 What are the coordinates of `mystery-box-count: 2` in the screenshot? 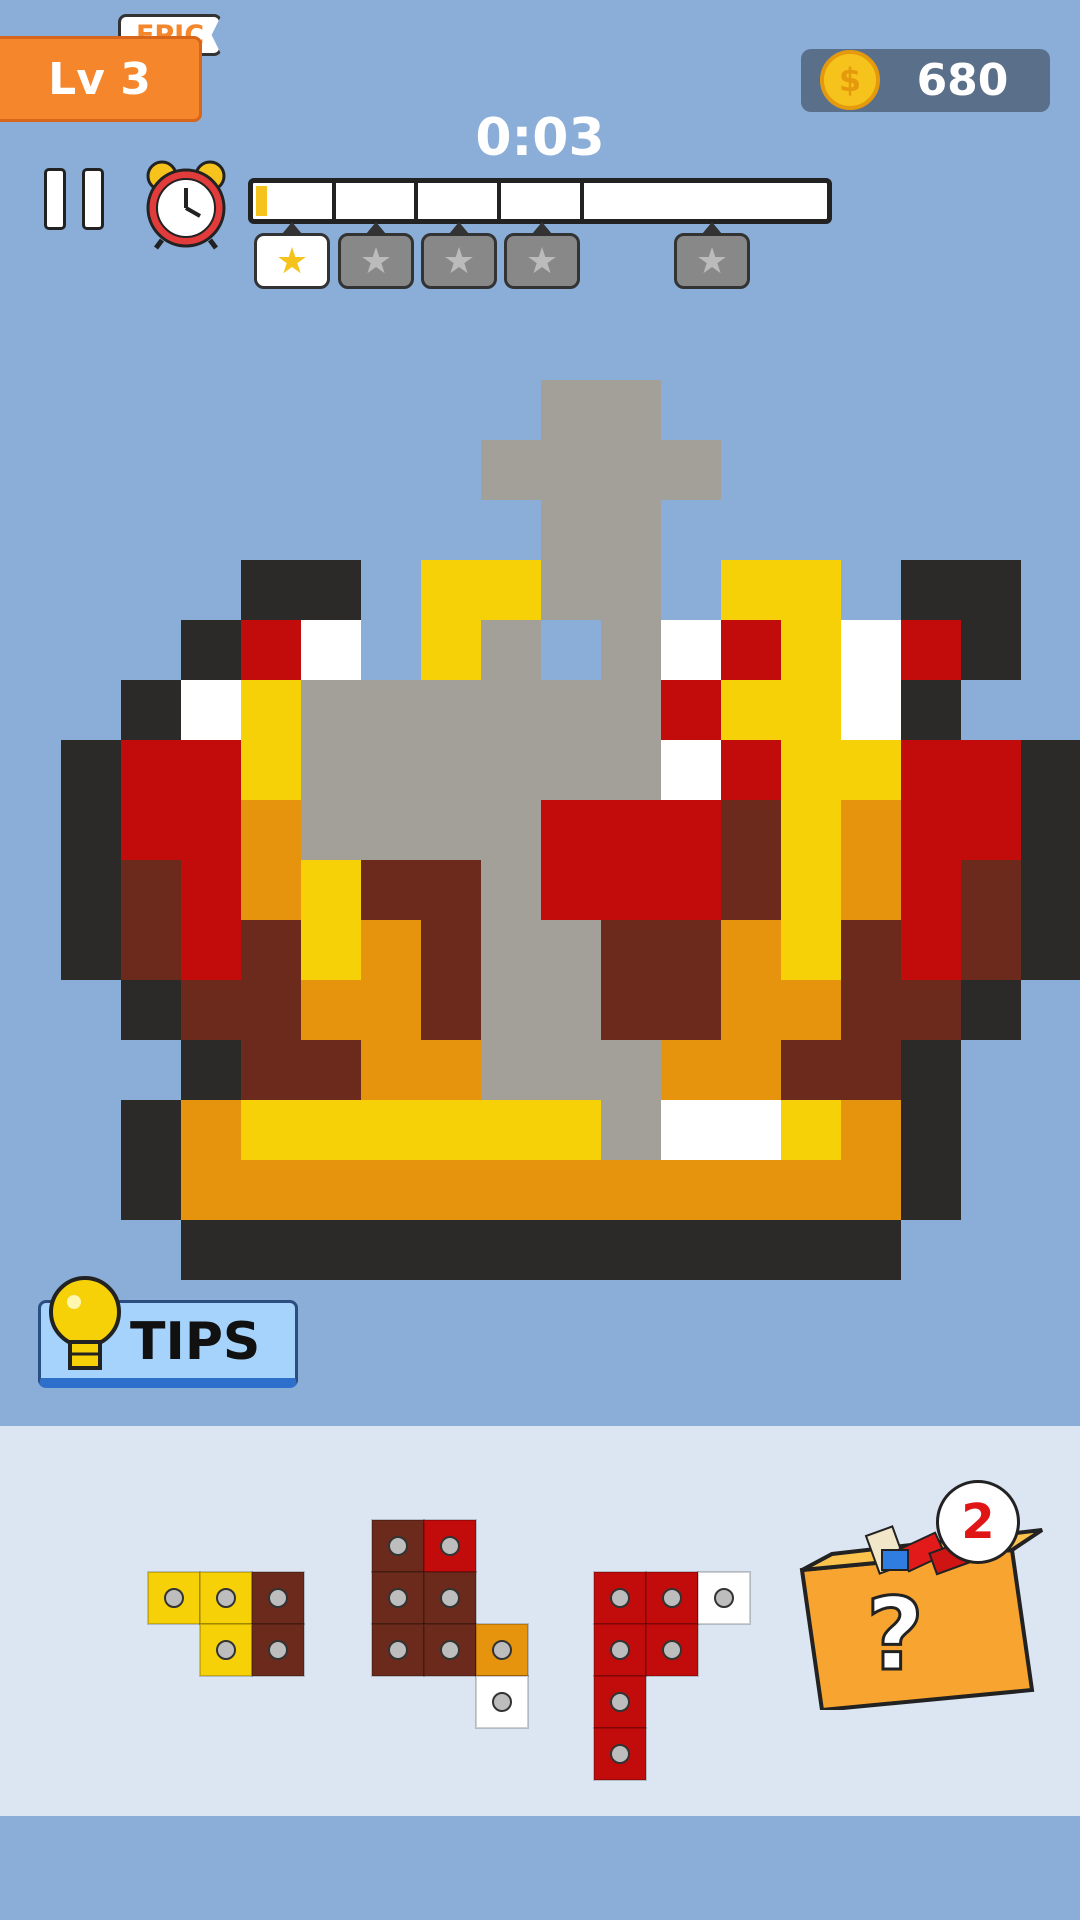 It's located at (978, 1522).